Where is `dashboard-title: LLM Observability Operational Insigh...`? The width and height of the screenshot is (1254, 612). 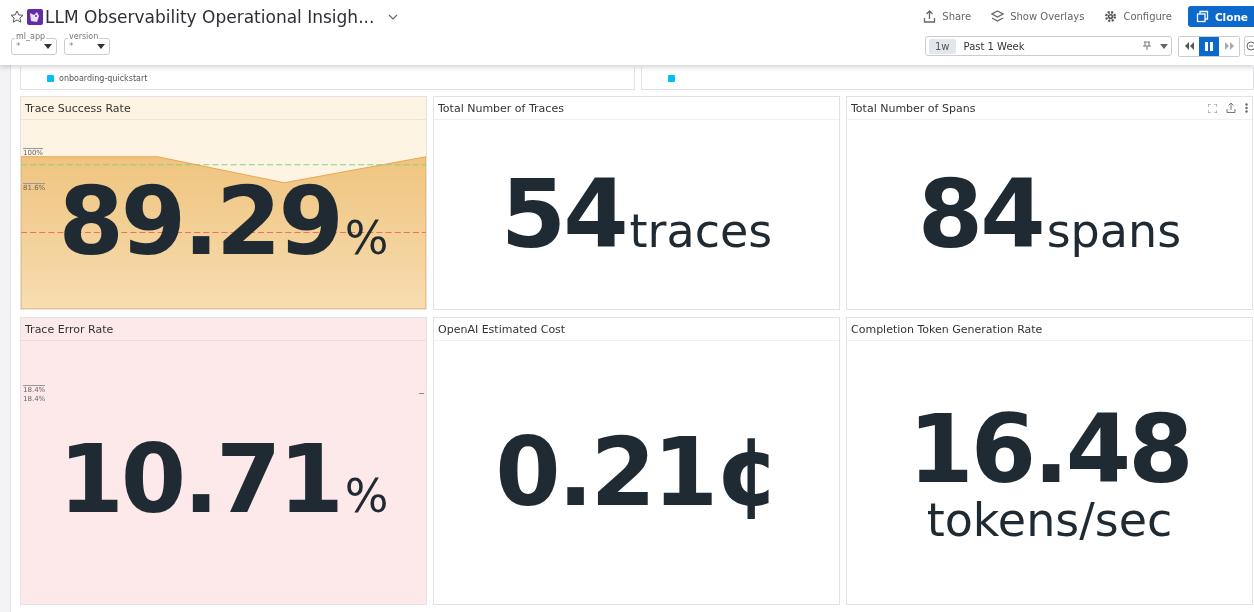 dashboard-title: LLM Observability Operational Insigh... is located at coordinates (210, 16).